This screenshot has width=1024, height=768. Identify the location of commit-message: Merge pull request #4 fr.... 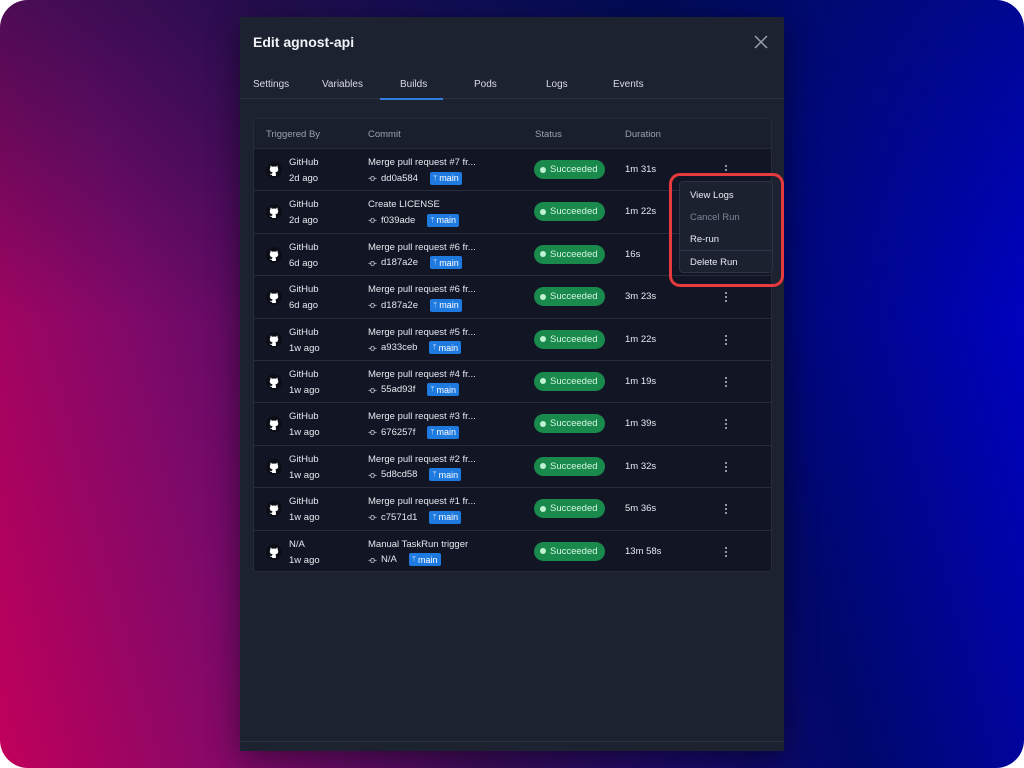
(422, 374).